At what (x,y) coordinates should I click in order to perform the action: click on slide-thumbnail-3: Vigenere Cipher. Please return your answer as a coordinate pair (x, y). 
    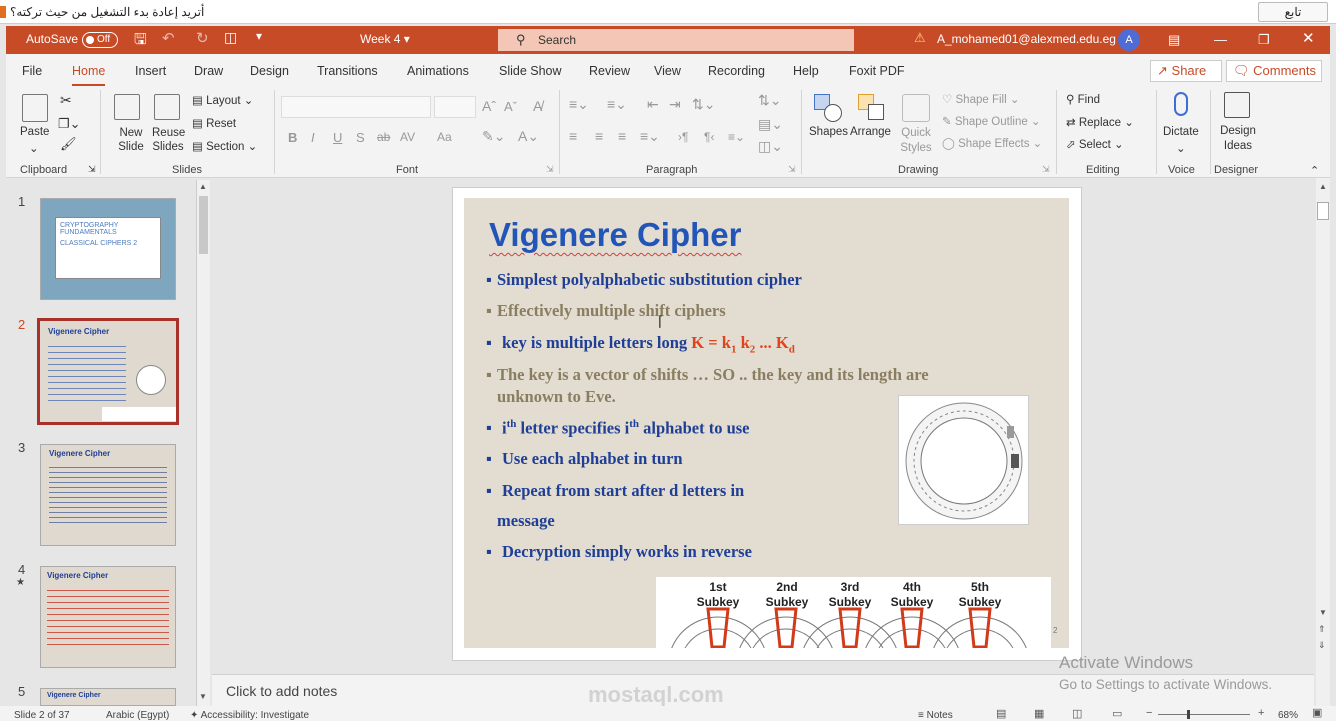
    Looking at the image, I should click on (108, 495).